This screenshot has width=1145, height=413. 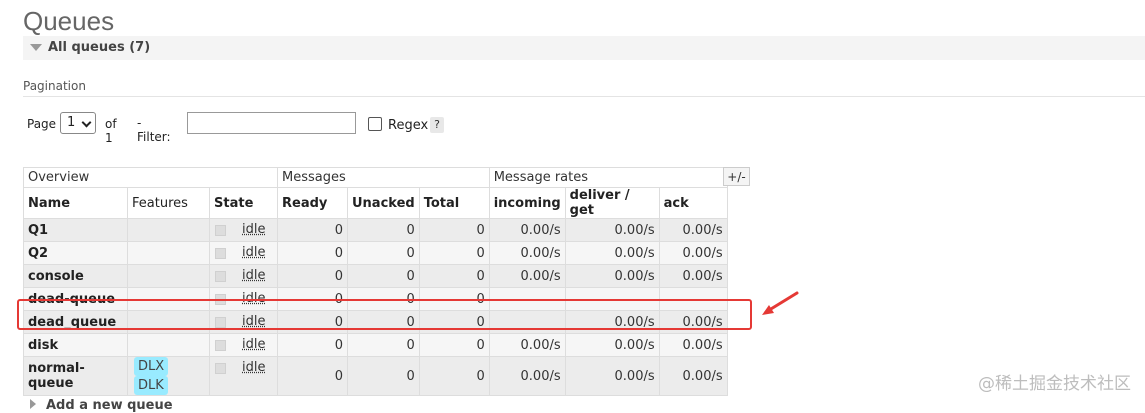 I want to click on page-count-label: of 1, so click(x=111, y=131).